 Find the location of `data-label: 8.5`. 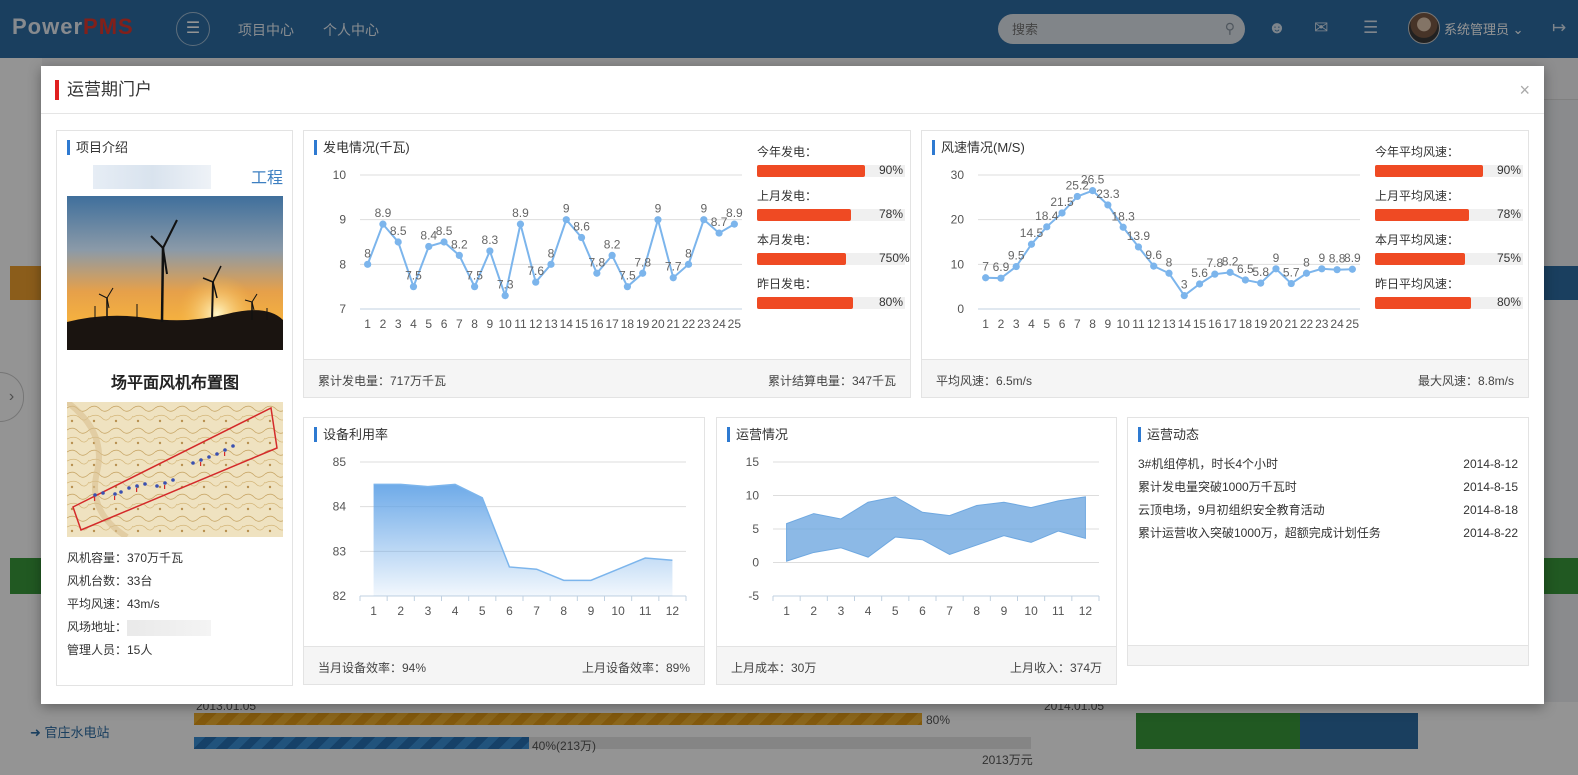

data-label: 8.5 is located at coordinates (444, 231).